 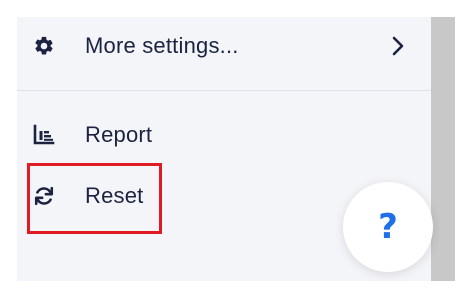 What do you see at coordinates (224, 135) in the screenshot?
I see `menu-item-report: Report` at bounding box center [224, 135].